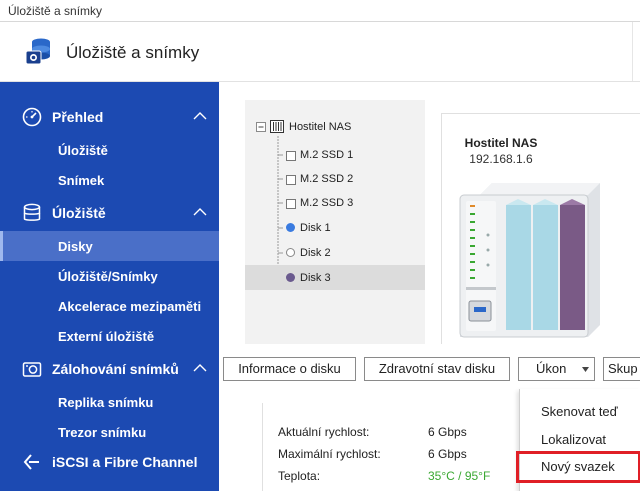 The image size is (640, 491). I want to click on menu-item-locate: Lokalizovat, so click(580, 440).